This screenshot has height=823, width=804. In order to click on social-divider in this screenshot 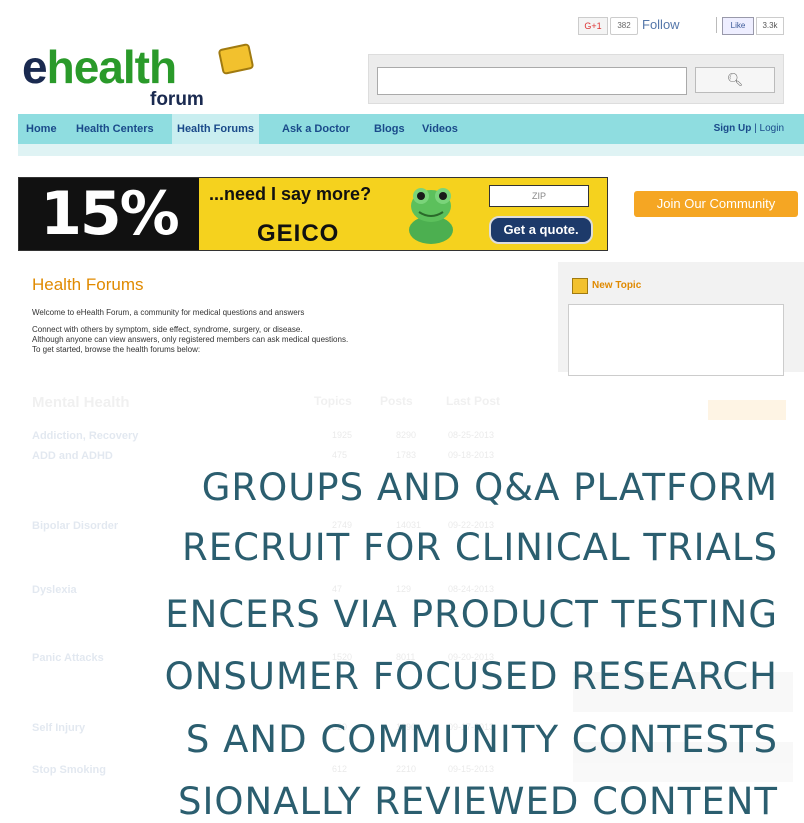, I will do `click(716, 25)`.